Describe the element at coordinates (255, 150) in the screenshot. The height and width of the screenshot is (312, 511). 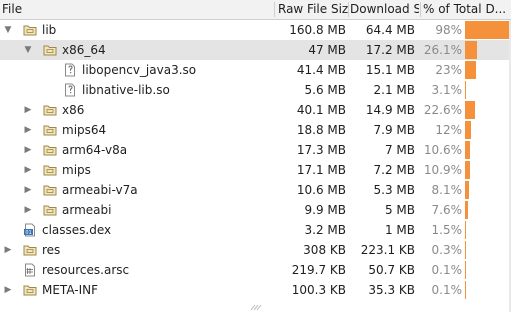
I see `tree-row: ▶ arm64-v8a 17.3 MB 7 MB 10.6%` at that location.